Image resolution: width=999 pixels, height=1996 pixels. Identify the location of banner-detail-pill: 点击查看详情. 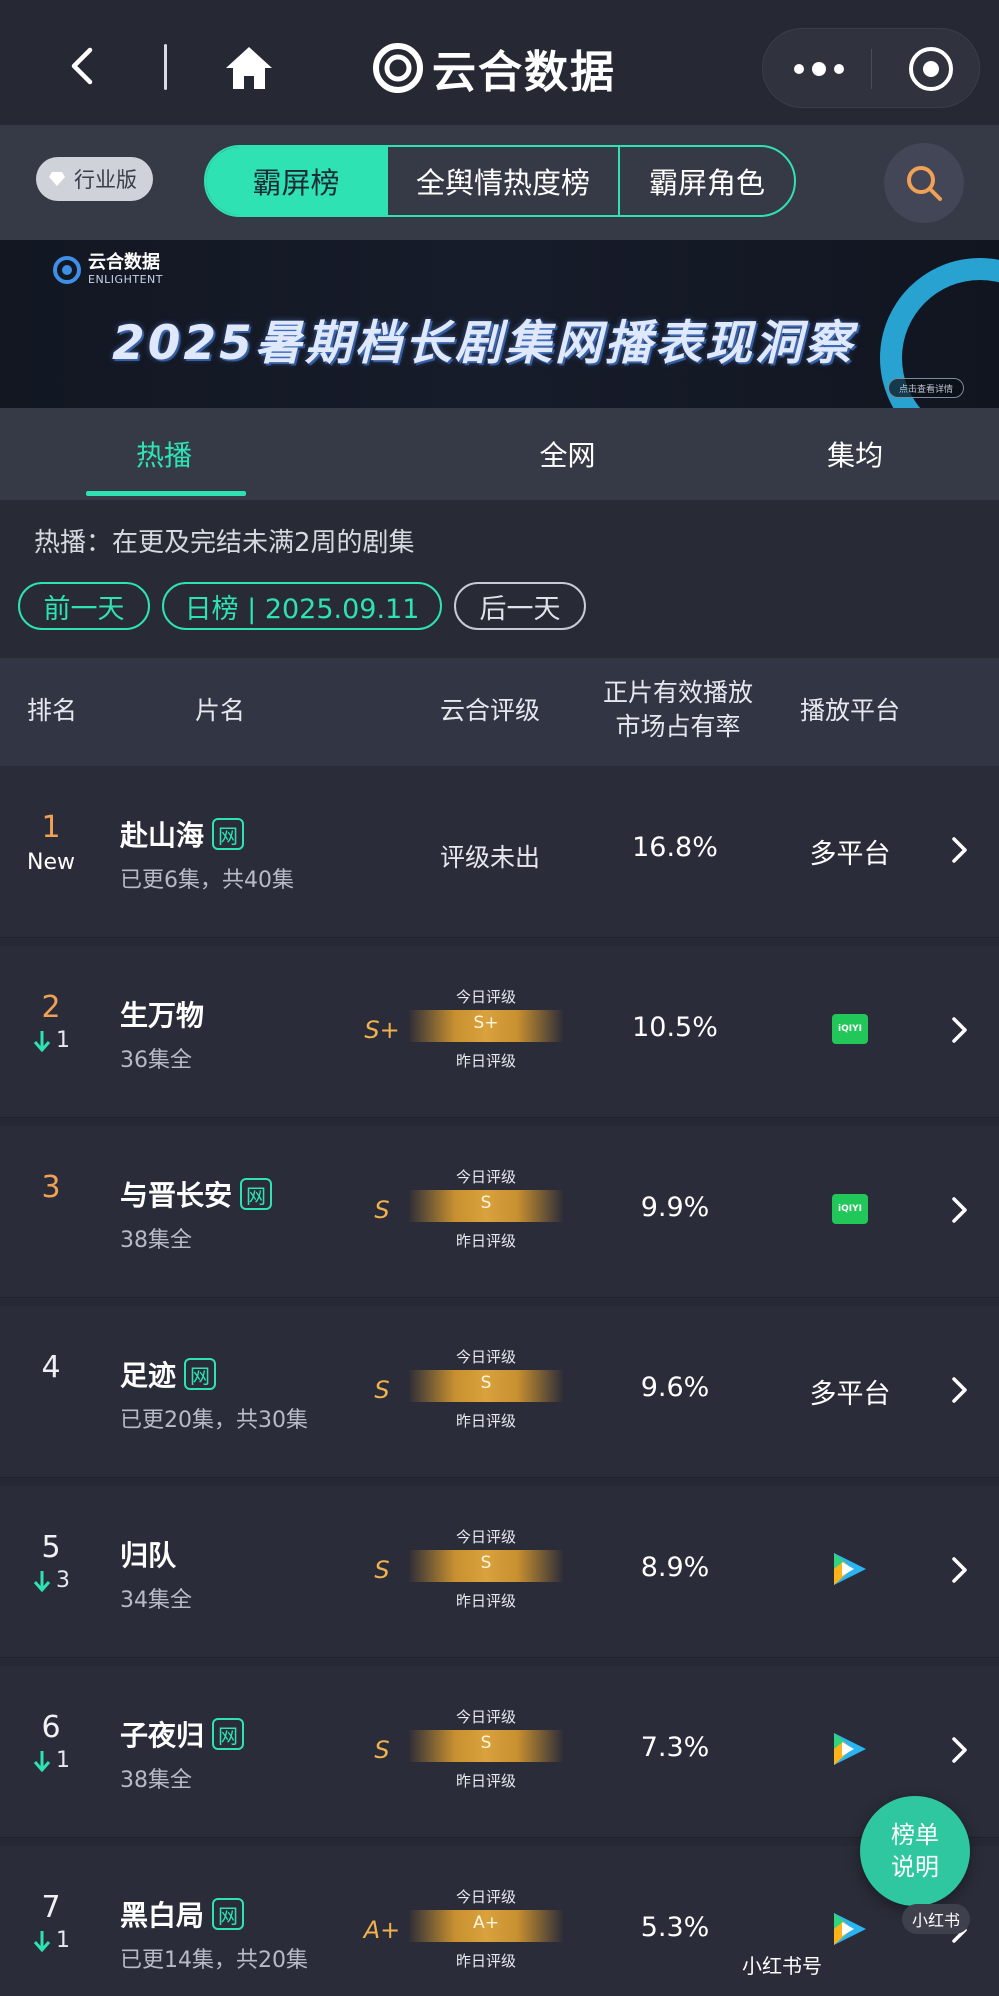
(926, 388).